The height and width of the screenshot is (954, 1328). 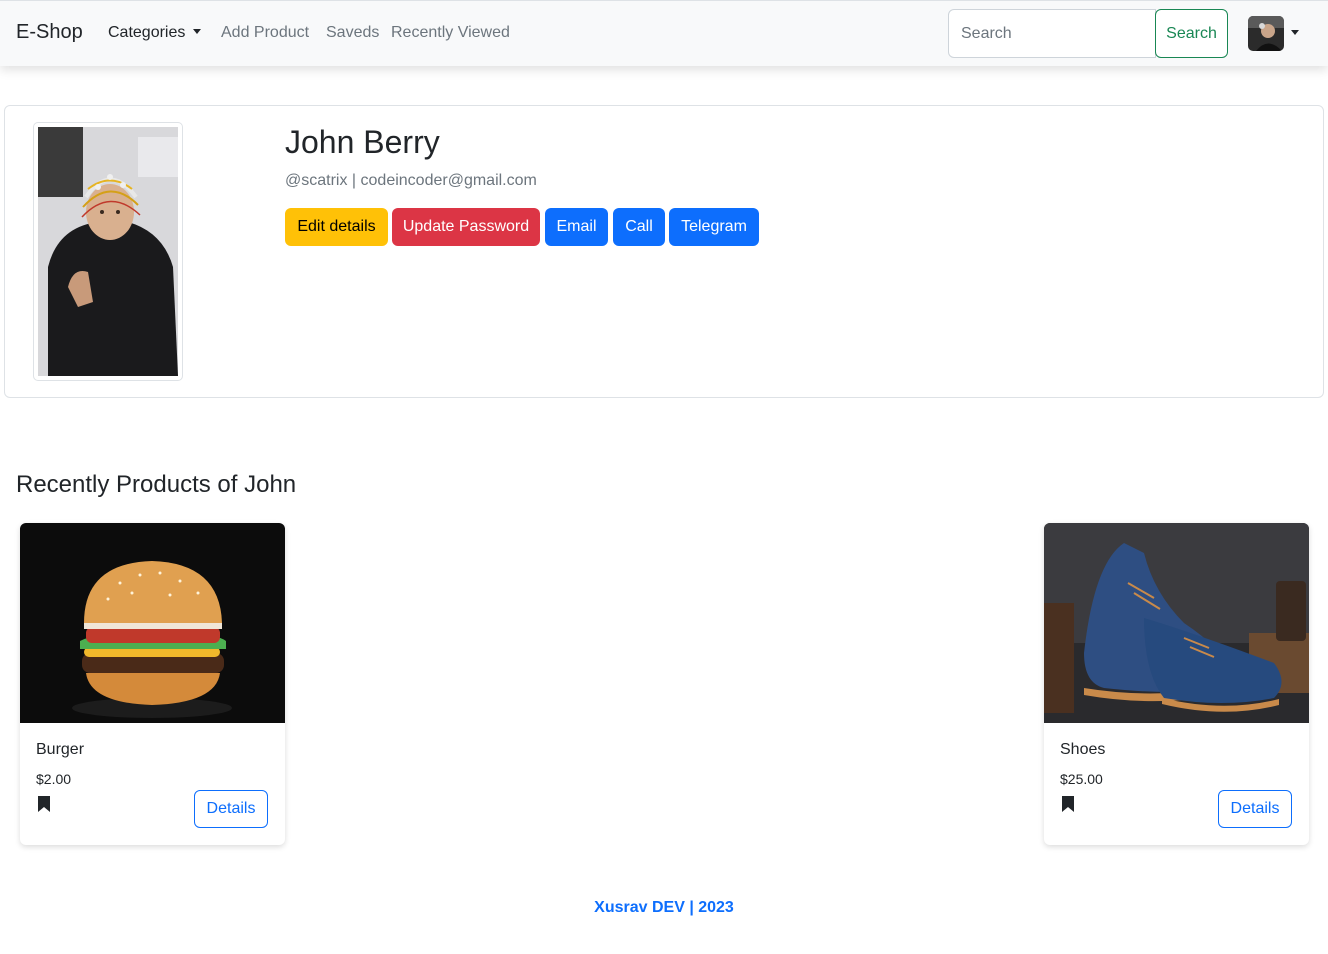 I want to click on product-card: Shoes $25.00 Details, so click(x=1176, y=684).